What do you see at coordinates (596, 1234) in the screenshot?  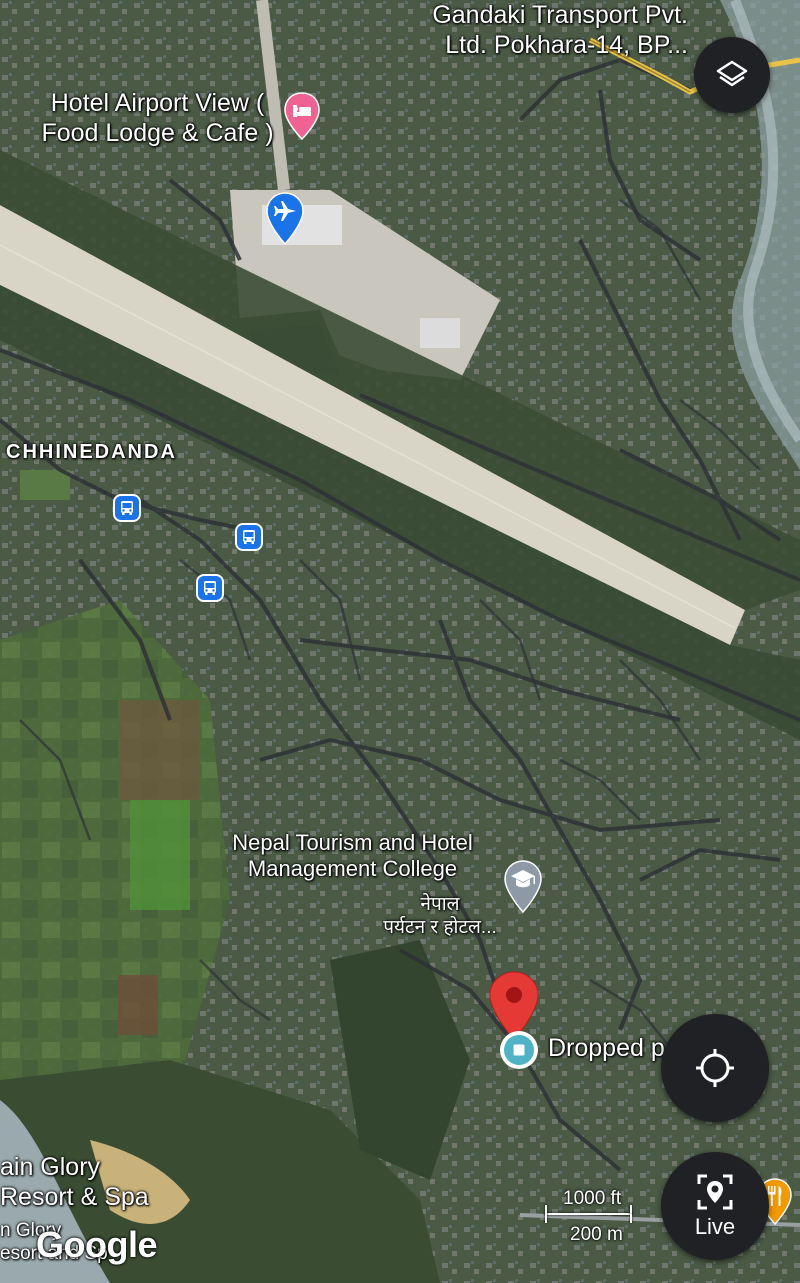 I see `scale-metric: 200 m` at bounding box center [596, 1234].